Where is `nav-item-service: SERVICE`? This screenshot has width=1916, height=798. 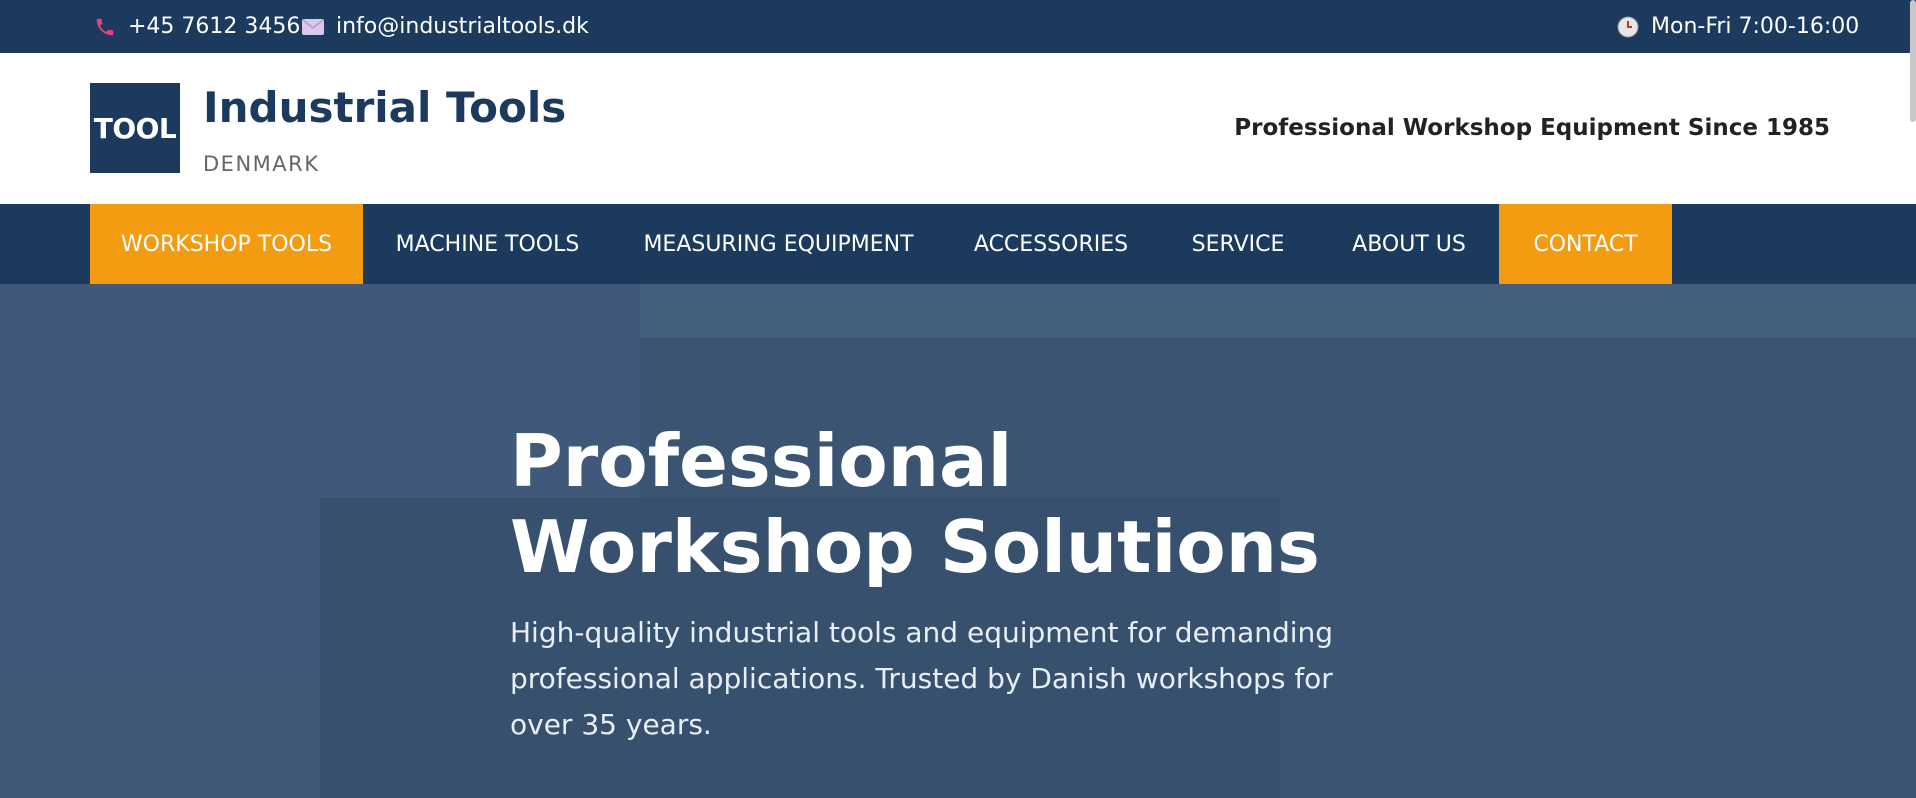 nav-item-service: SERVICE is located at coordinates (1238, 244).